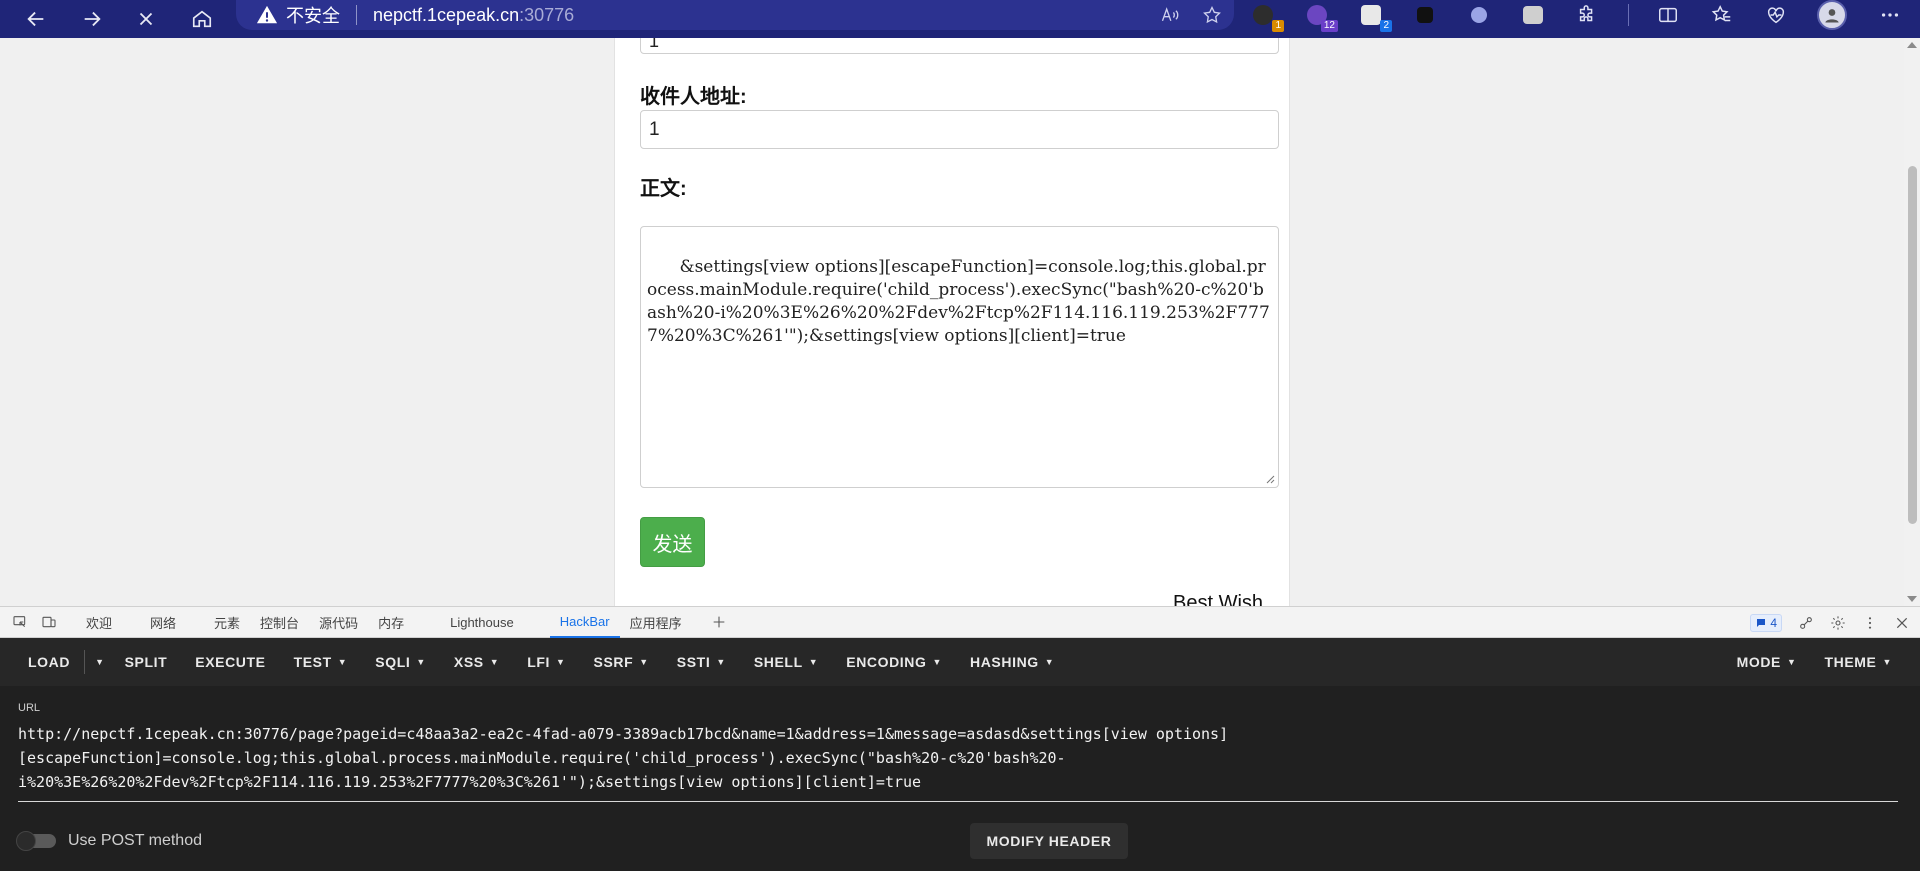 The height and width of the screenshot is (871, 1920). What do you see at coordinates (1838, 623) in the screenshot?
I see `settings-gear-icon` at bounding box center [1838, 623].